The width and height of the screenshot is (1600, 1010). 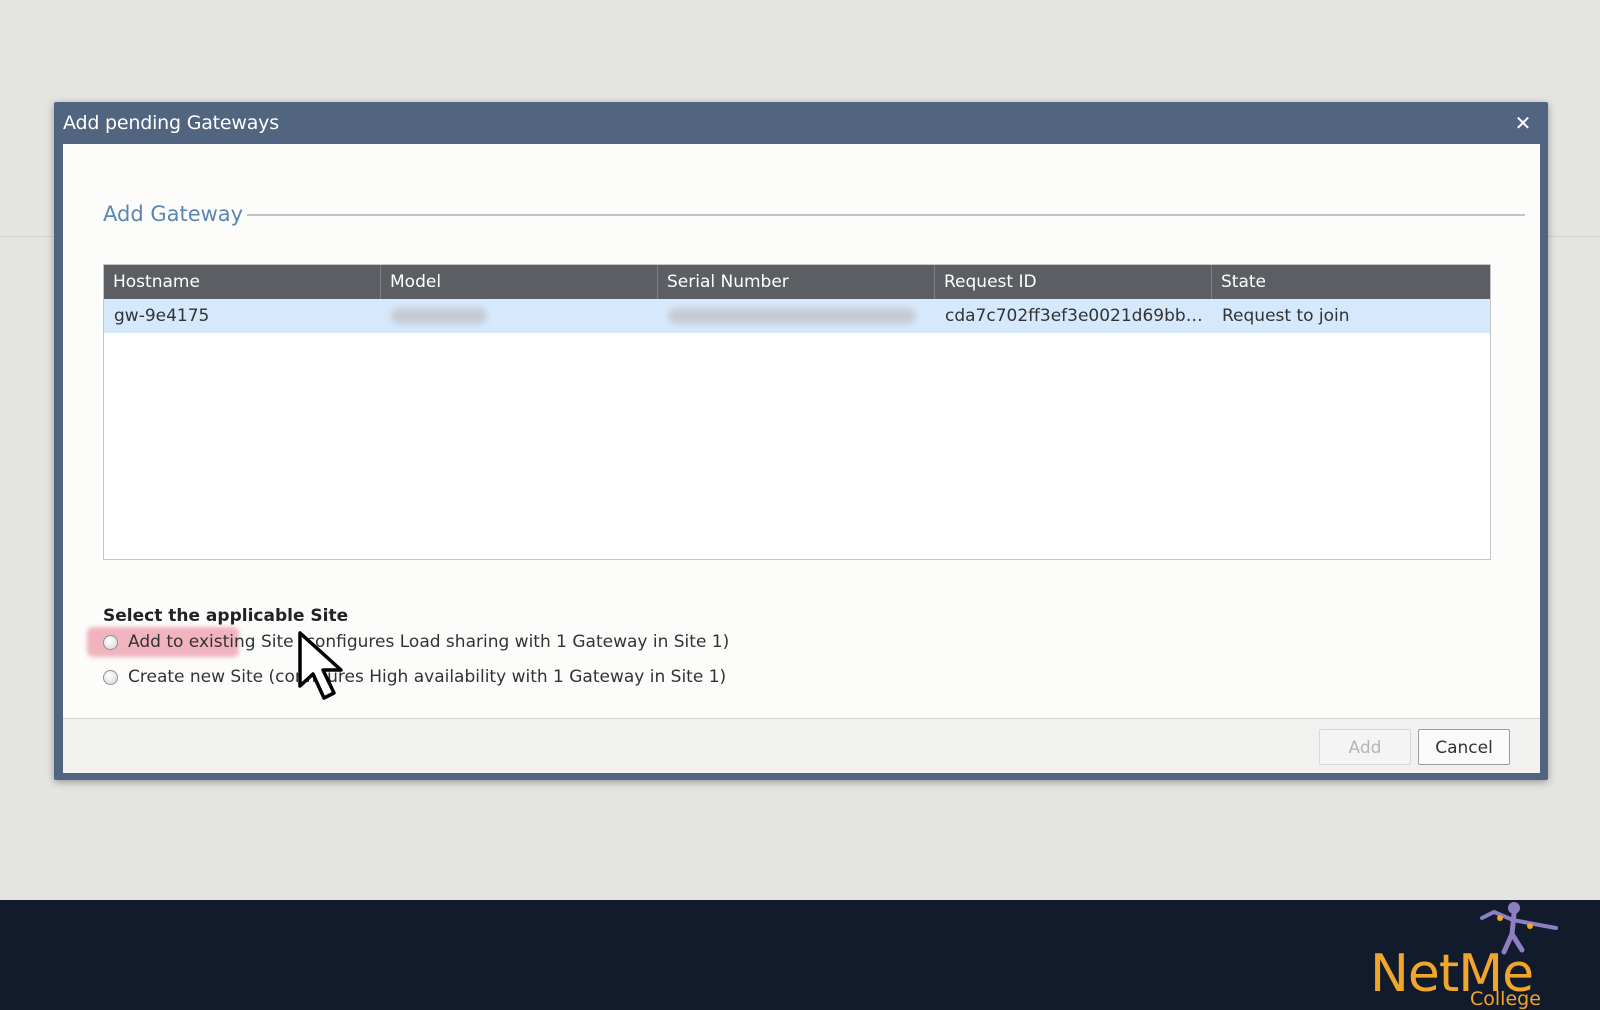 I want to click on cell-model, so click(x=519, y=316).